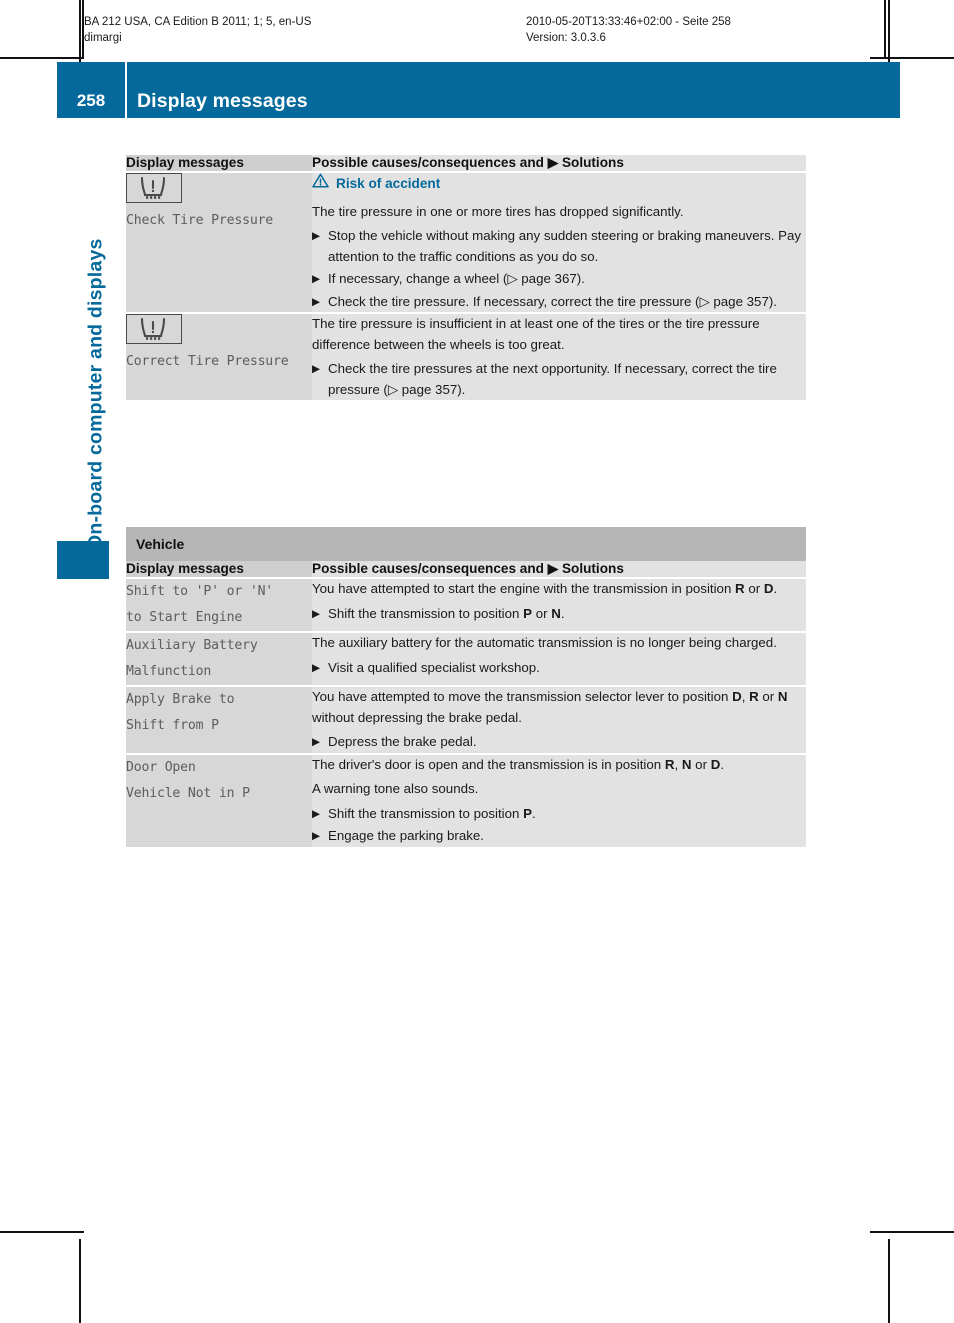 Image resolution: width=954 pixels, height=1323 pixels. What do you see at coordinates (559, 814) in the screenshot?
I see `list-item: ▶ Shift the transmission to position P.` at bounding box center [559, 814].